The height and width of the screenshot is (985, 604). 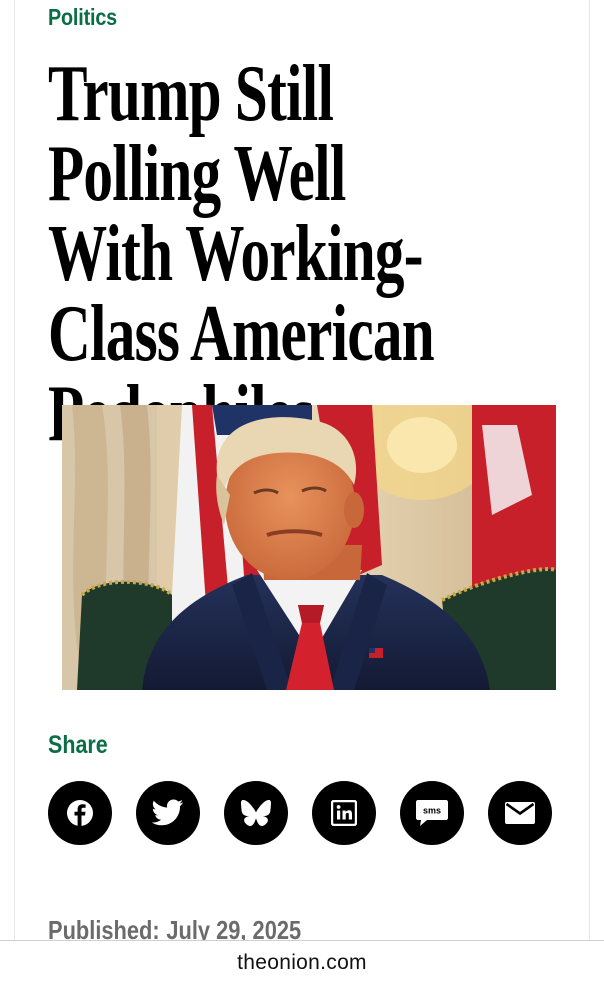 I want to click on facebook-icon, so click(x=80, y=813).